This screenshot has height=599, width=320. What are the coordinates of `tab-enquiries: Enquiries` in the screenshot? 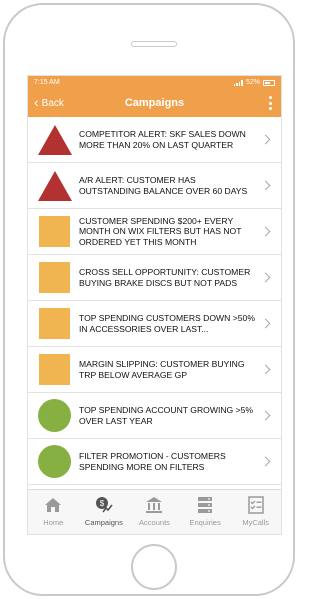 It's located at (205, 512).